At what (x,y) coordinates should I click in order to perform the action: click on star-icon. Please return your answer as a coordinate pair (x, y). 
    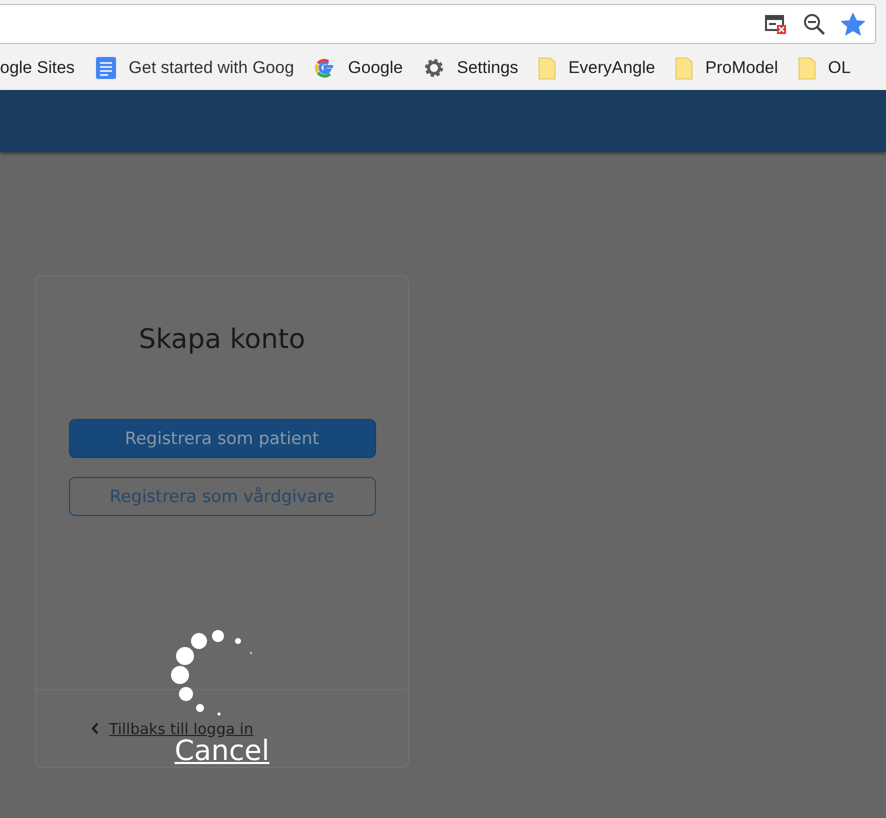
    Looking at the image, I should click on (853, 24).